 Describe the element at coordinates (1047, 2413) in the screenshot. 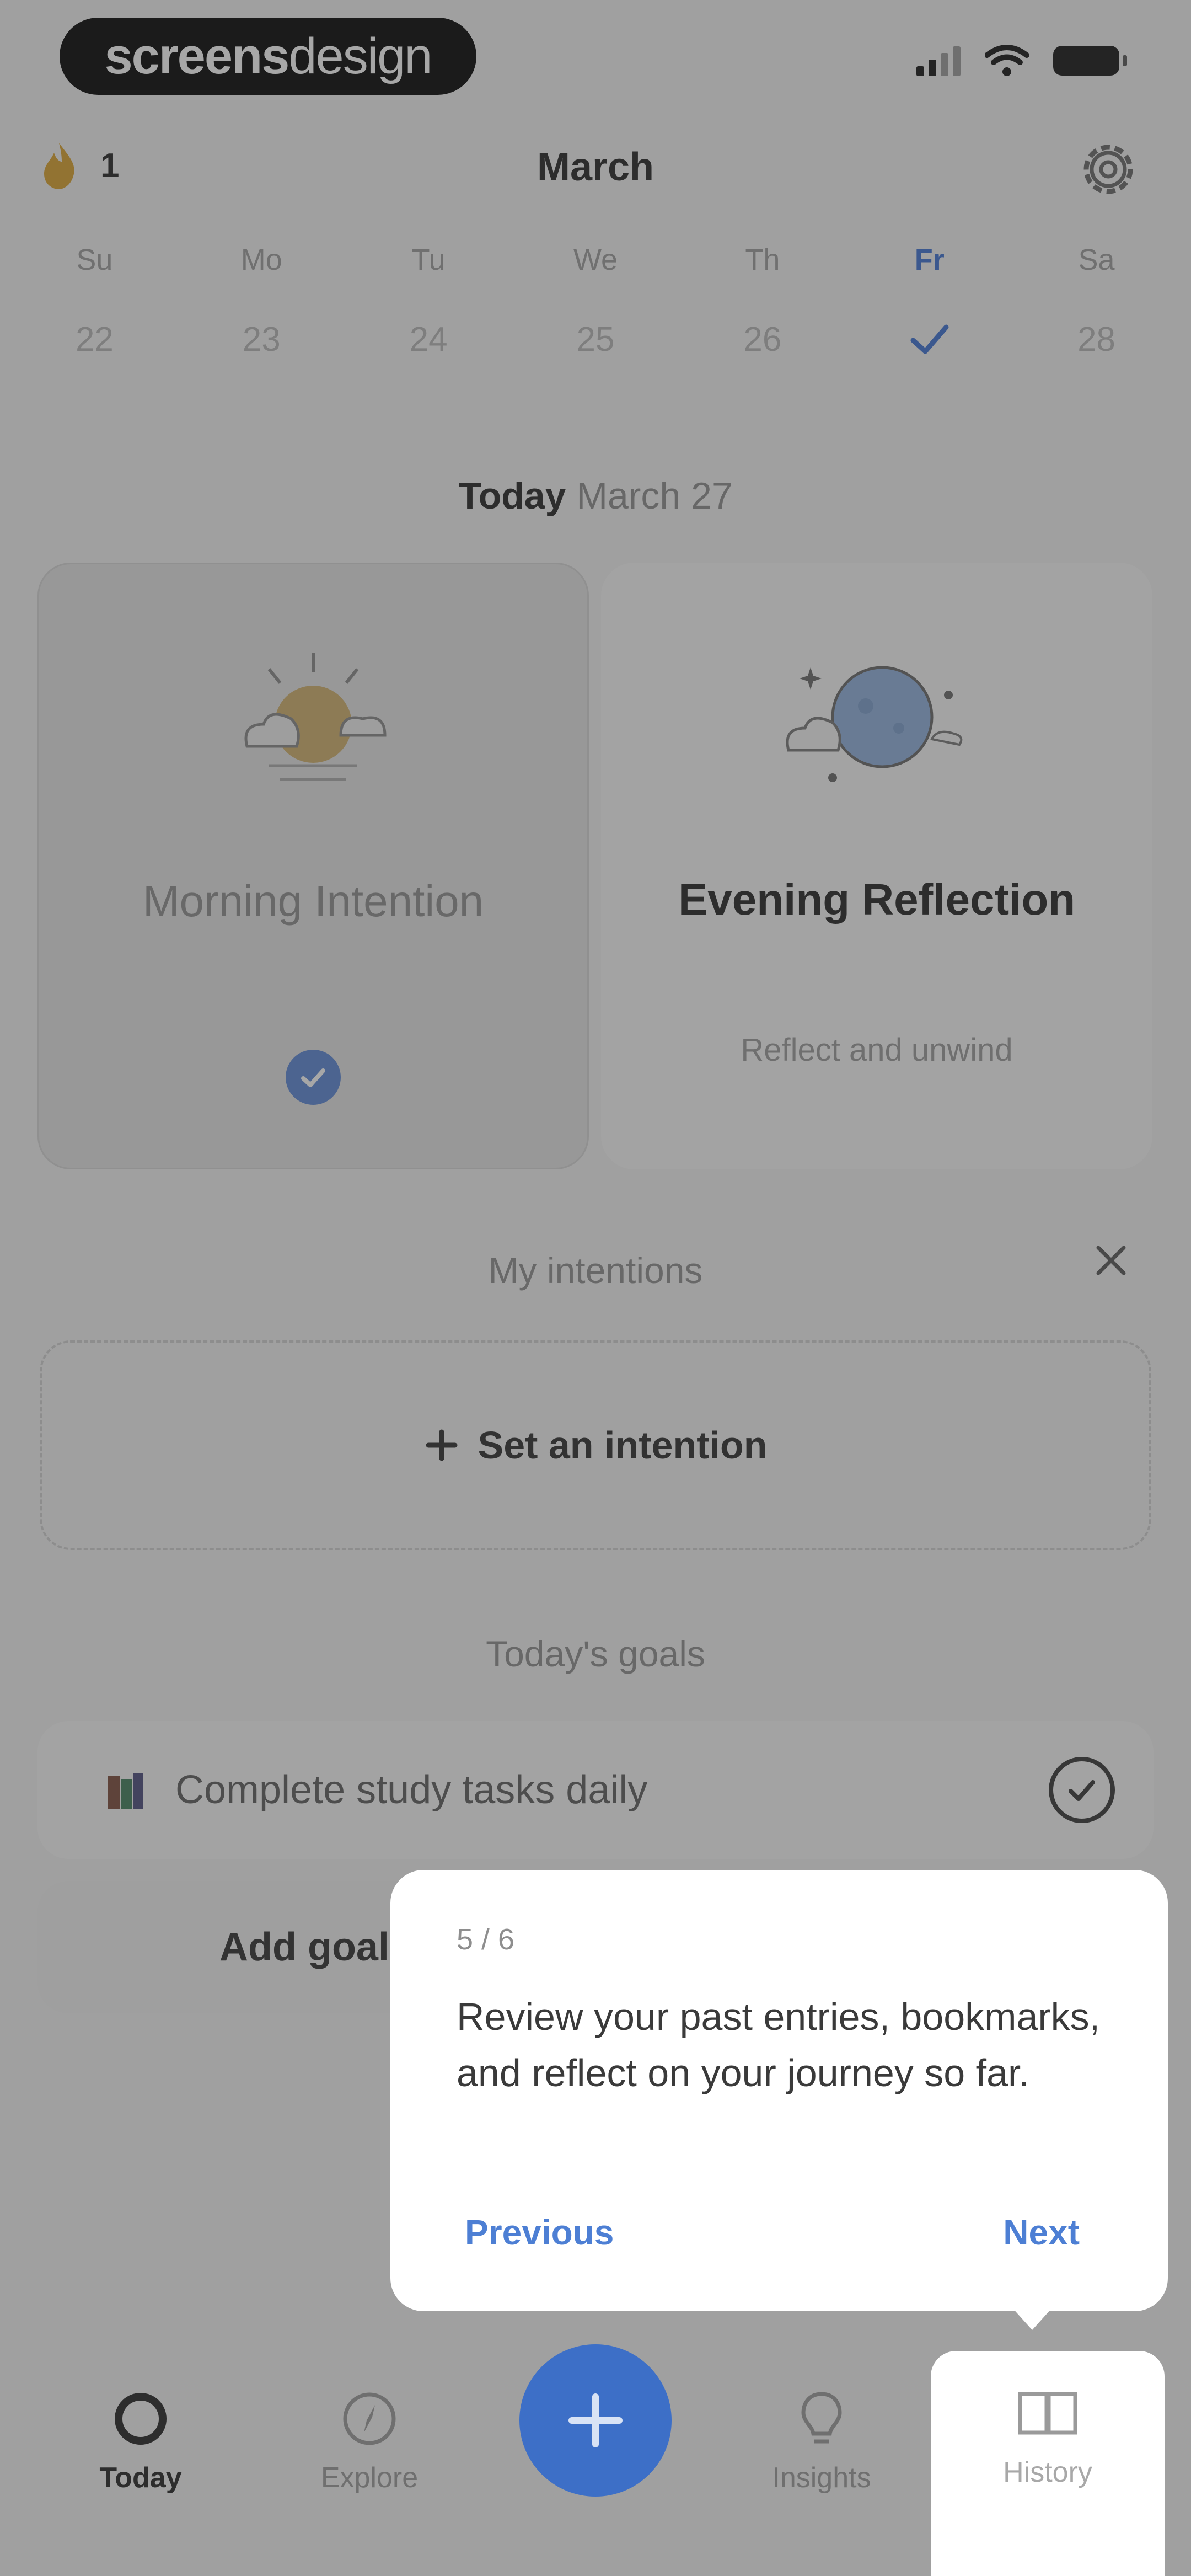

I see `book-icon` at that location.